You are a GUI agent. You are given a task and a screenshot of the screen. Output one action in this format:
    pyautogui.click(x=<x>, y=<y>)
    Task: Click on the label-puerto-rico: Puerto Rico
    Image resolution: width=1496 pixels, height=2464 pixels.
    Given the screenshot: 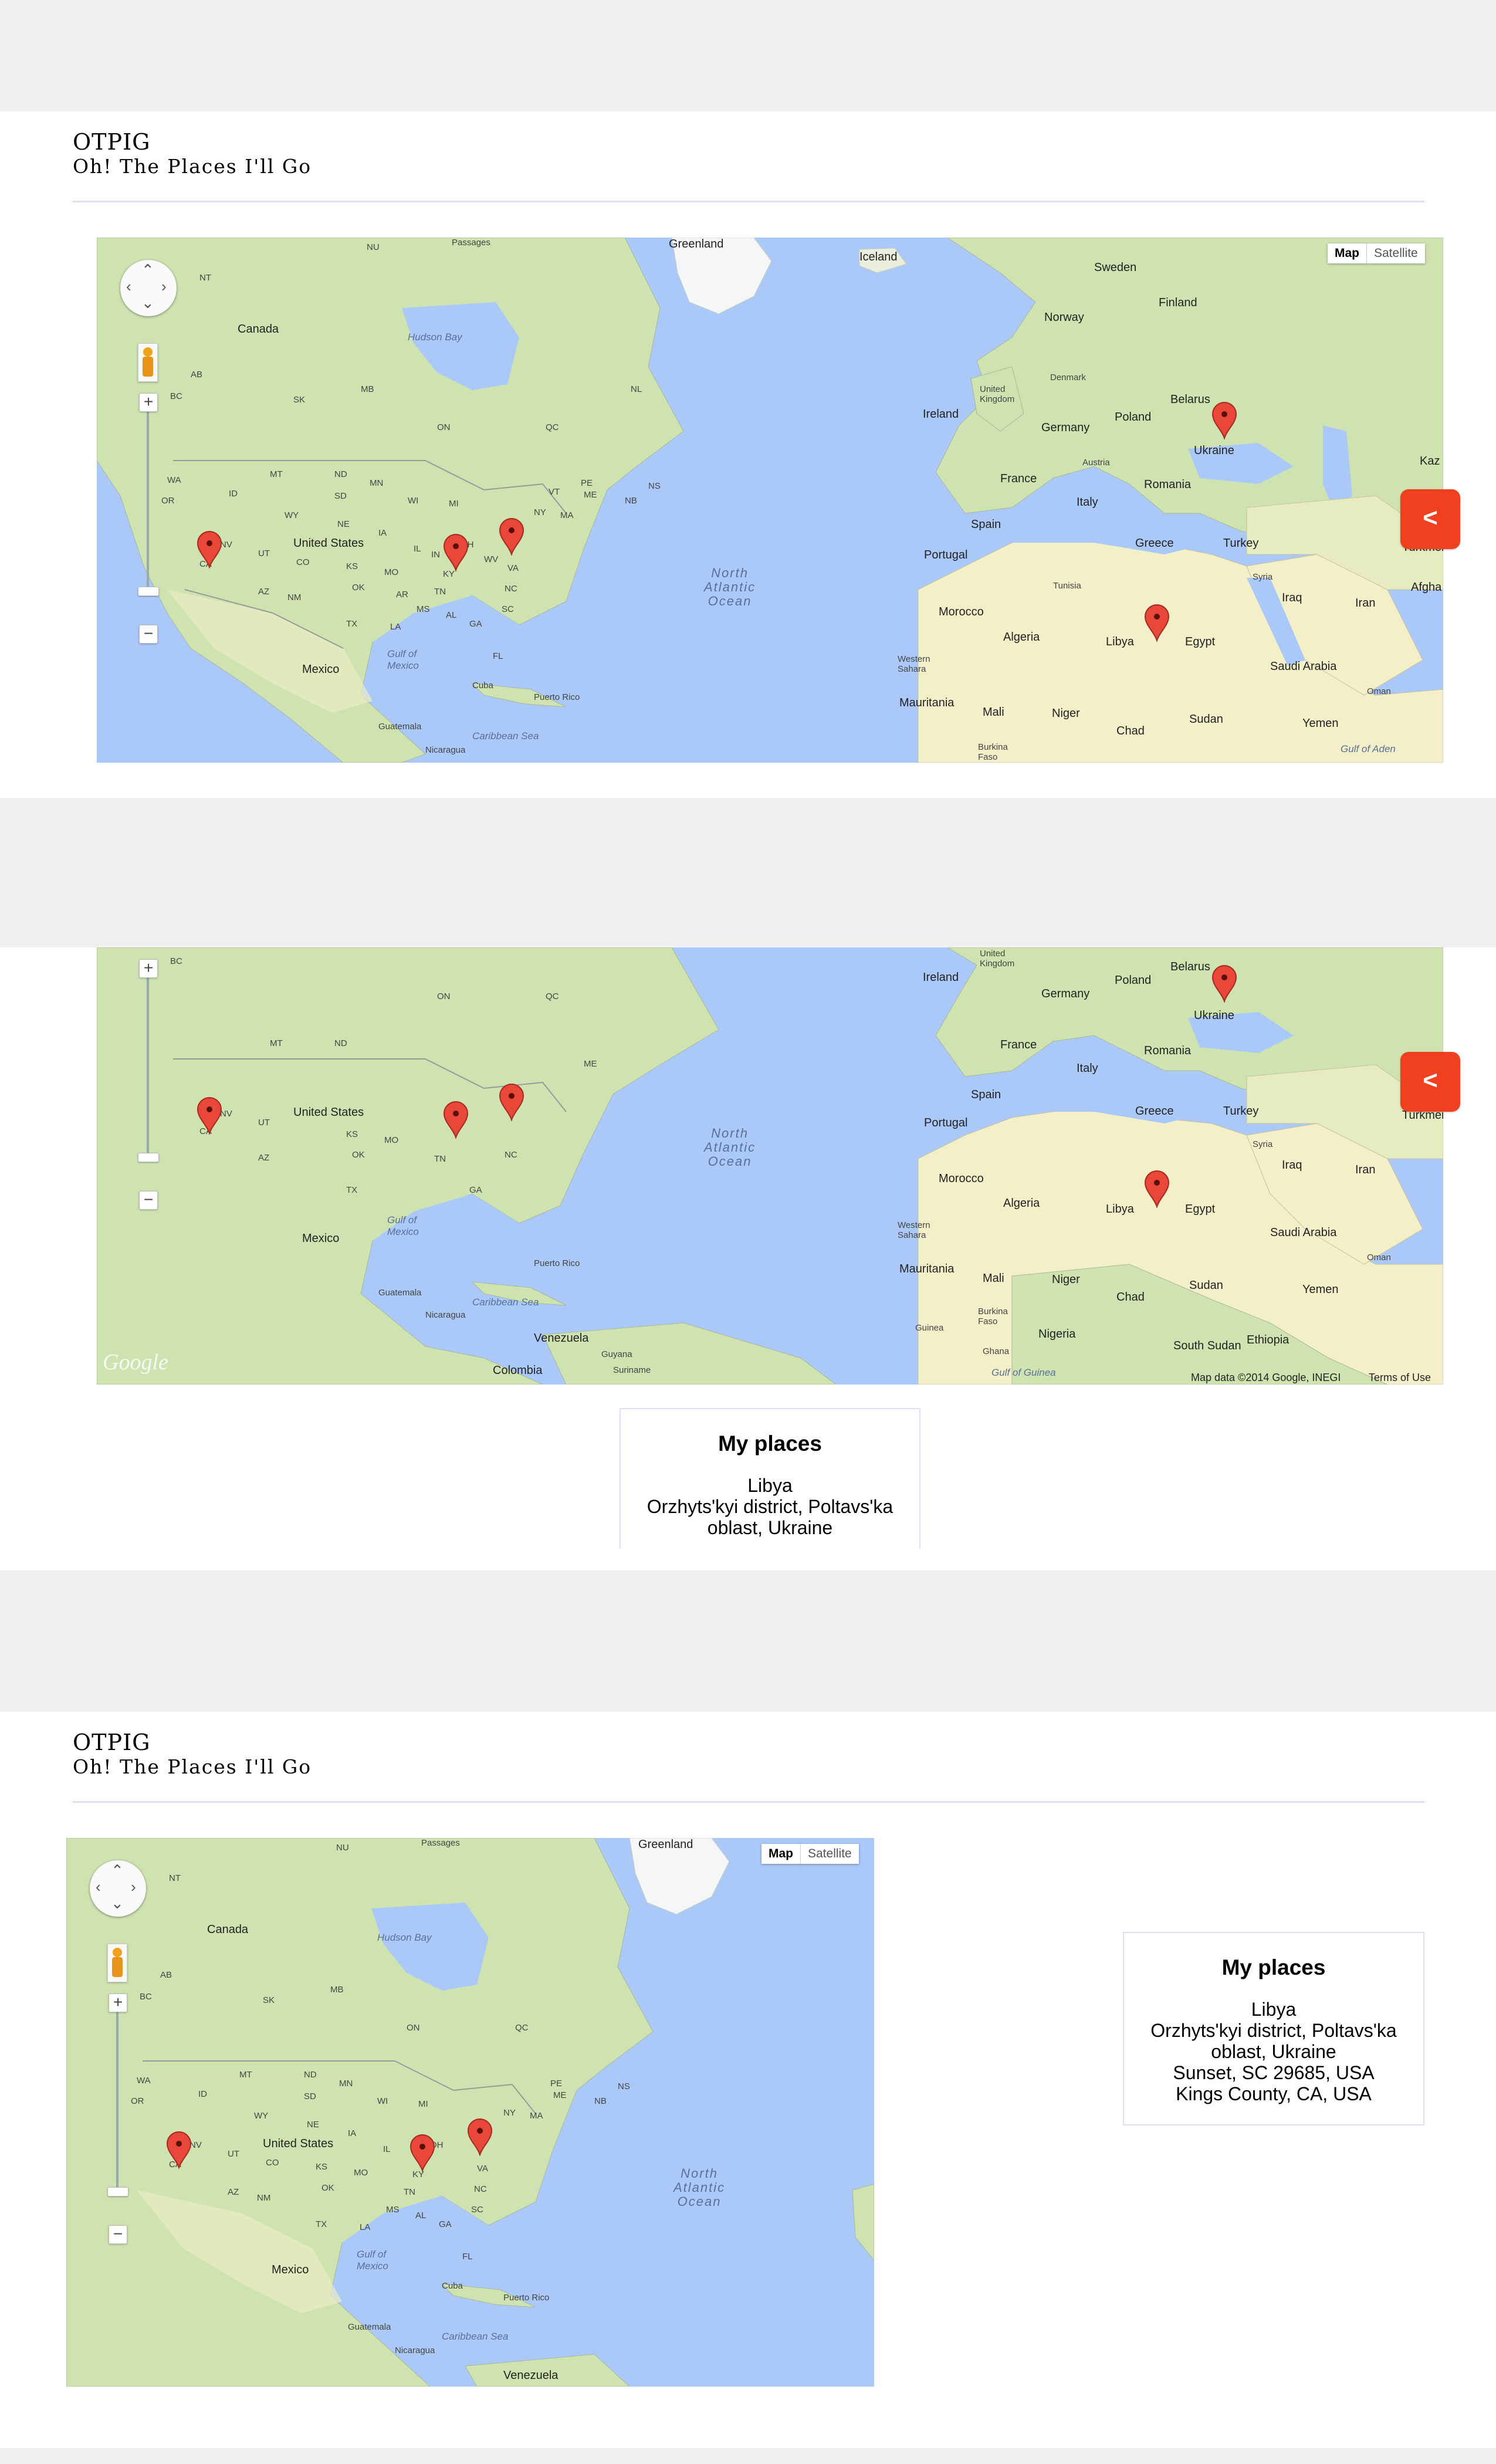 What is the action you would take?
    pyautogui.click(x=557, y=697)
    